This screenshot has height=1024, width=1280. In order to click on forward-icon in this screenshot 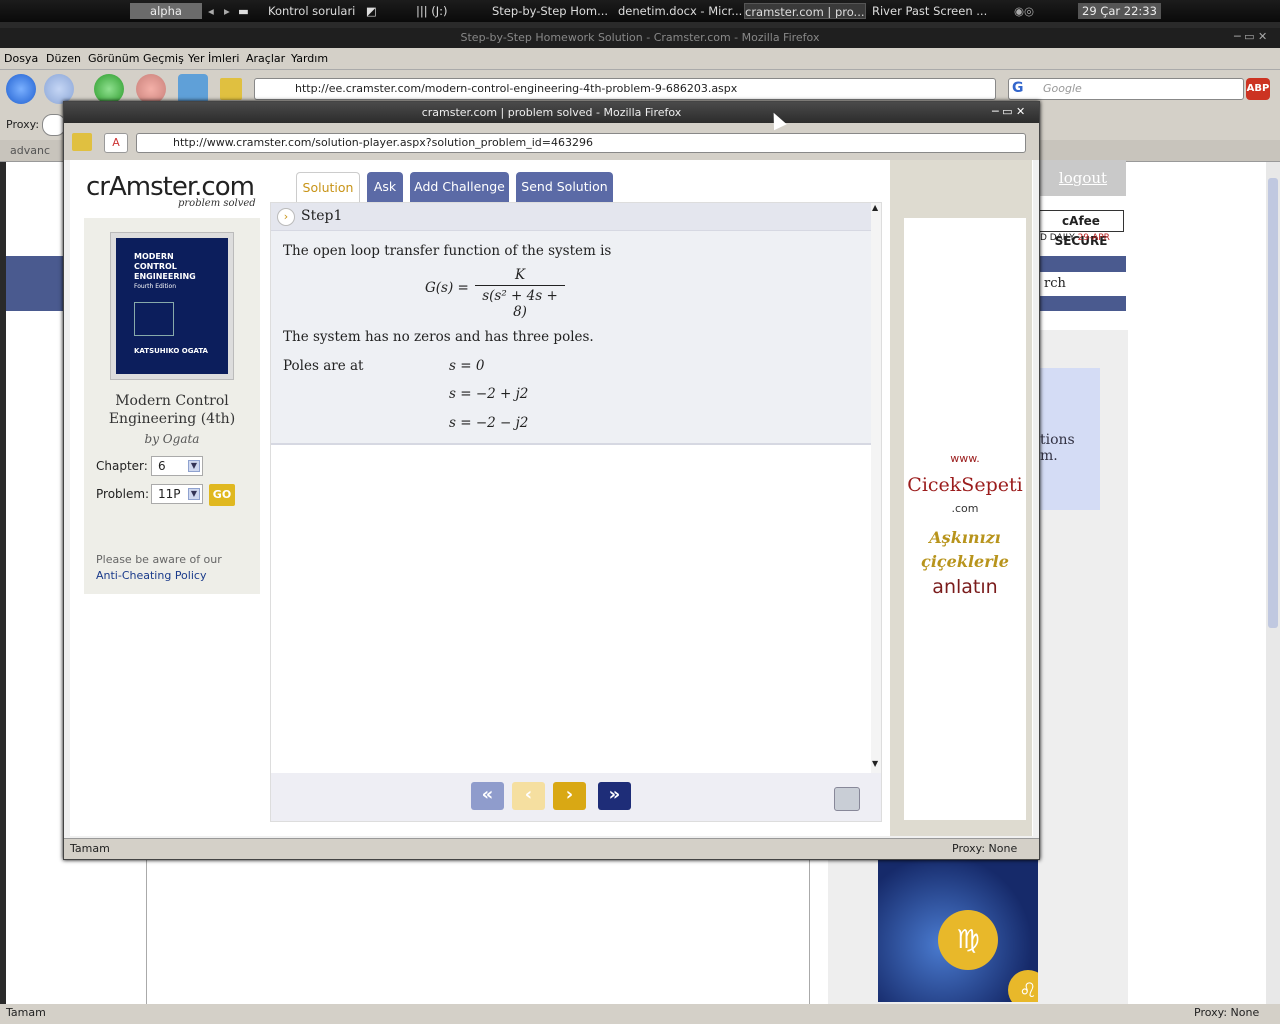, I will do `click(59, 89)`.